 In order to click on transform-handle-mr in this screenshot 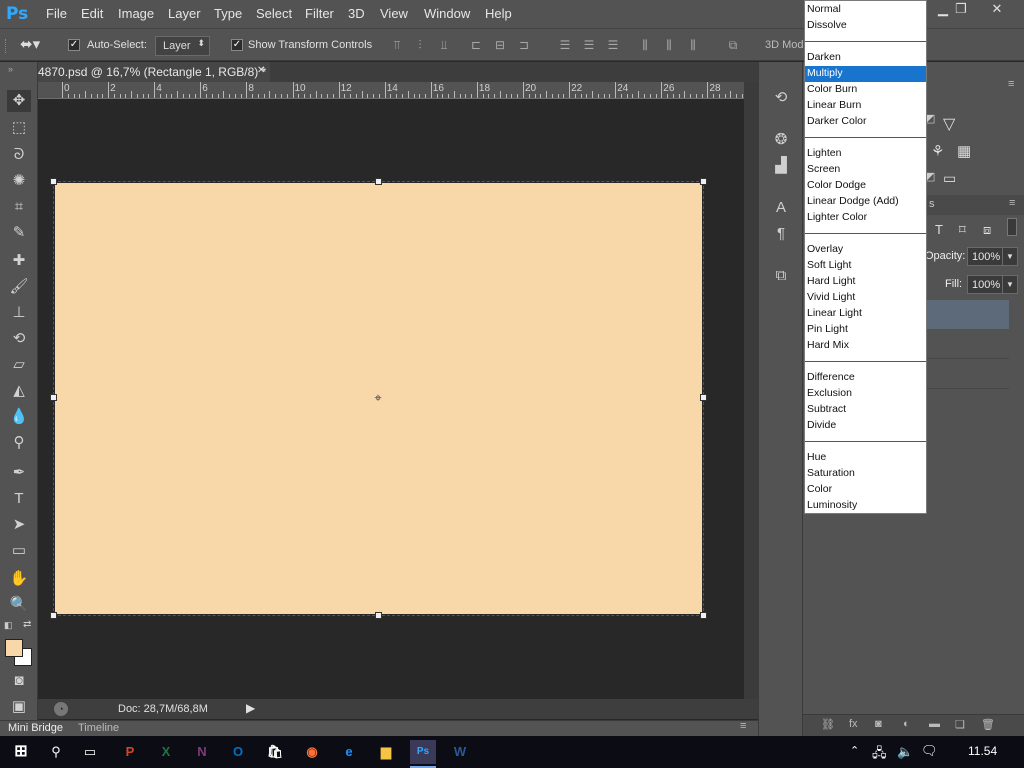, I will do `click(703, 397)`.